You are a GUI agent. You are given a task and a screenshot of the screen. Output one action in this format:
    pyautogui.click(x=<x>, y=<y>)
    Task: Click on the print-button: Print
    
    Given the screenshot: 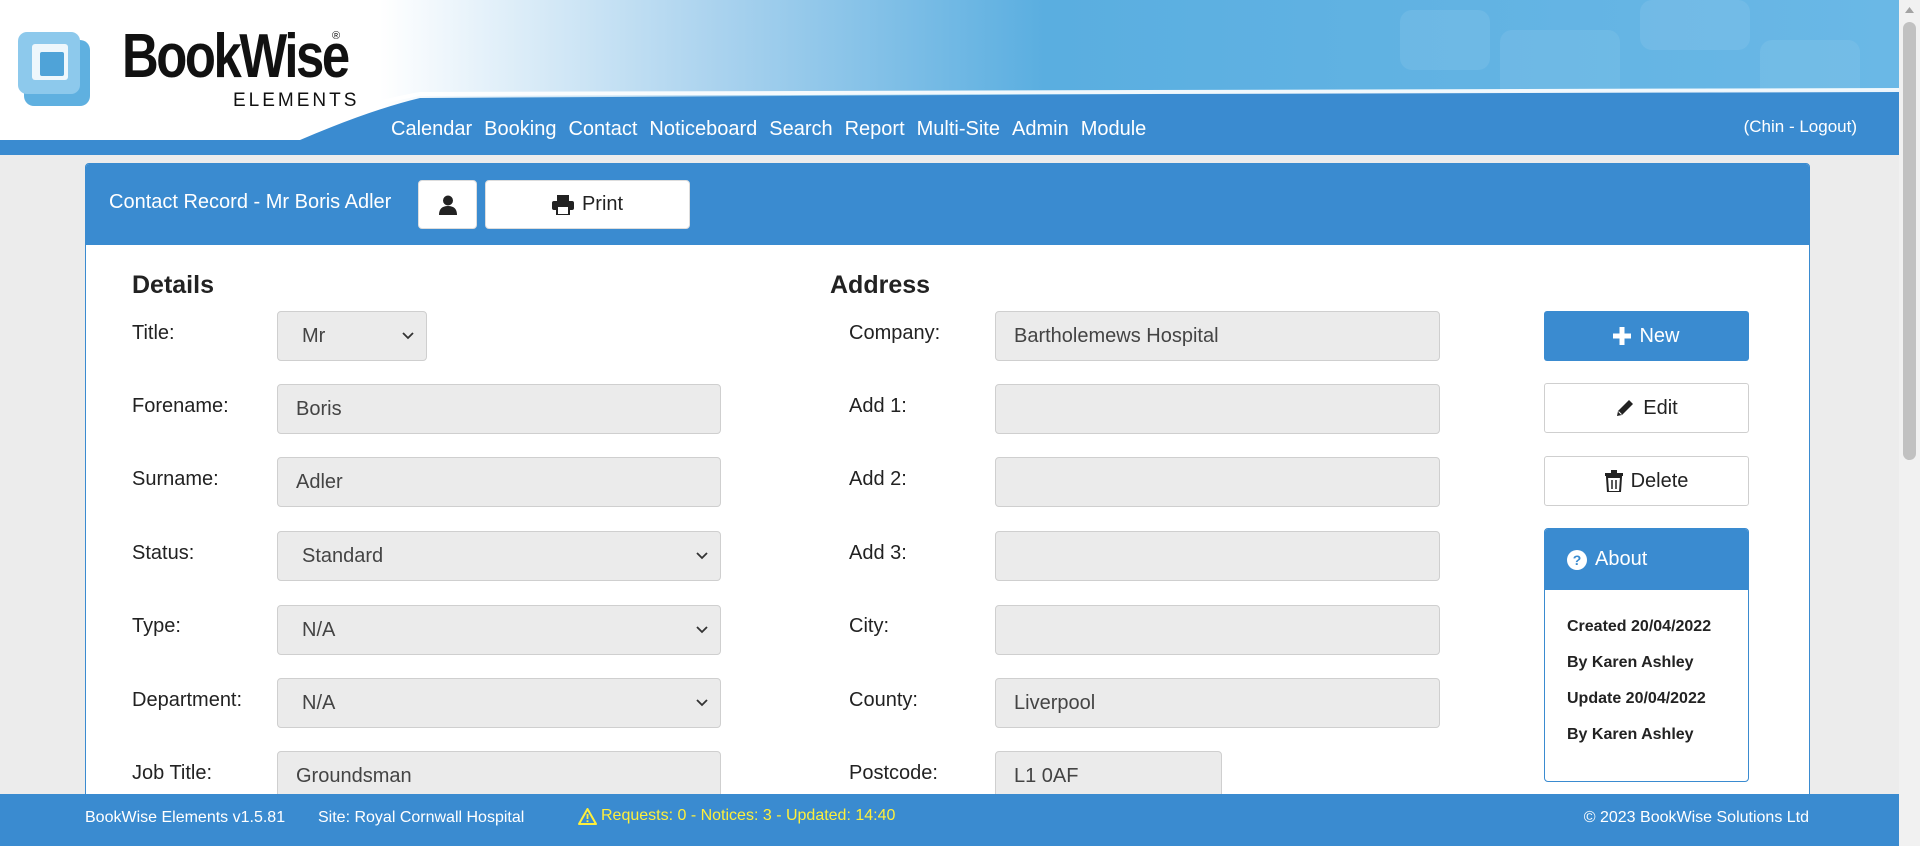 What is the action you would take?
    pyautogui.click(x=587, y=204)
    